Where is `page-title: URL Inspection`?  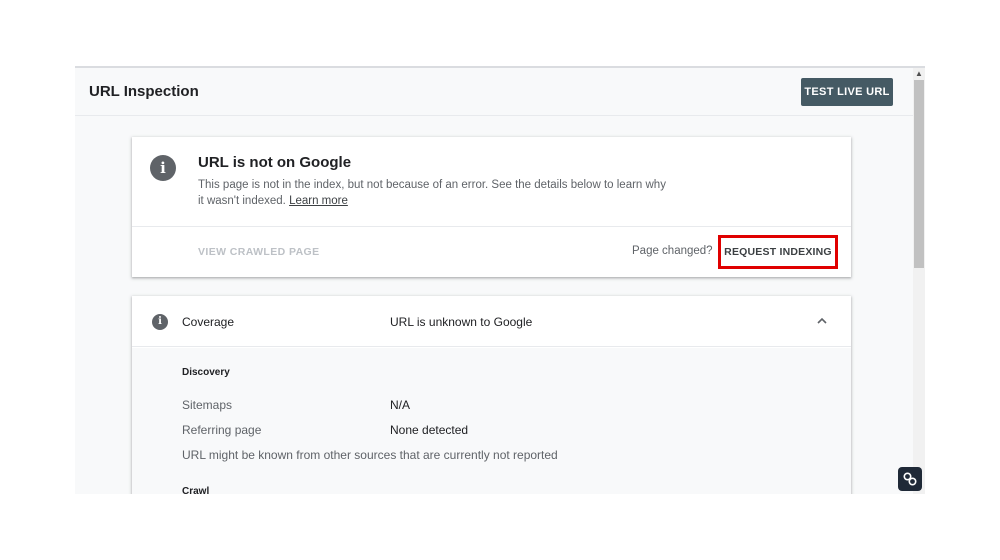 page-title: URL Inspection is located at coordinates (144, 91).